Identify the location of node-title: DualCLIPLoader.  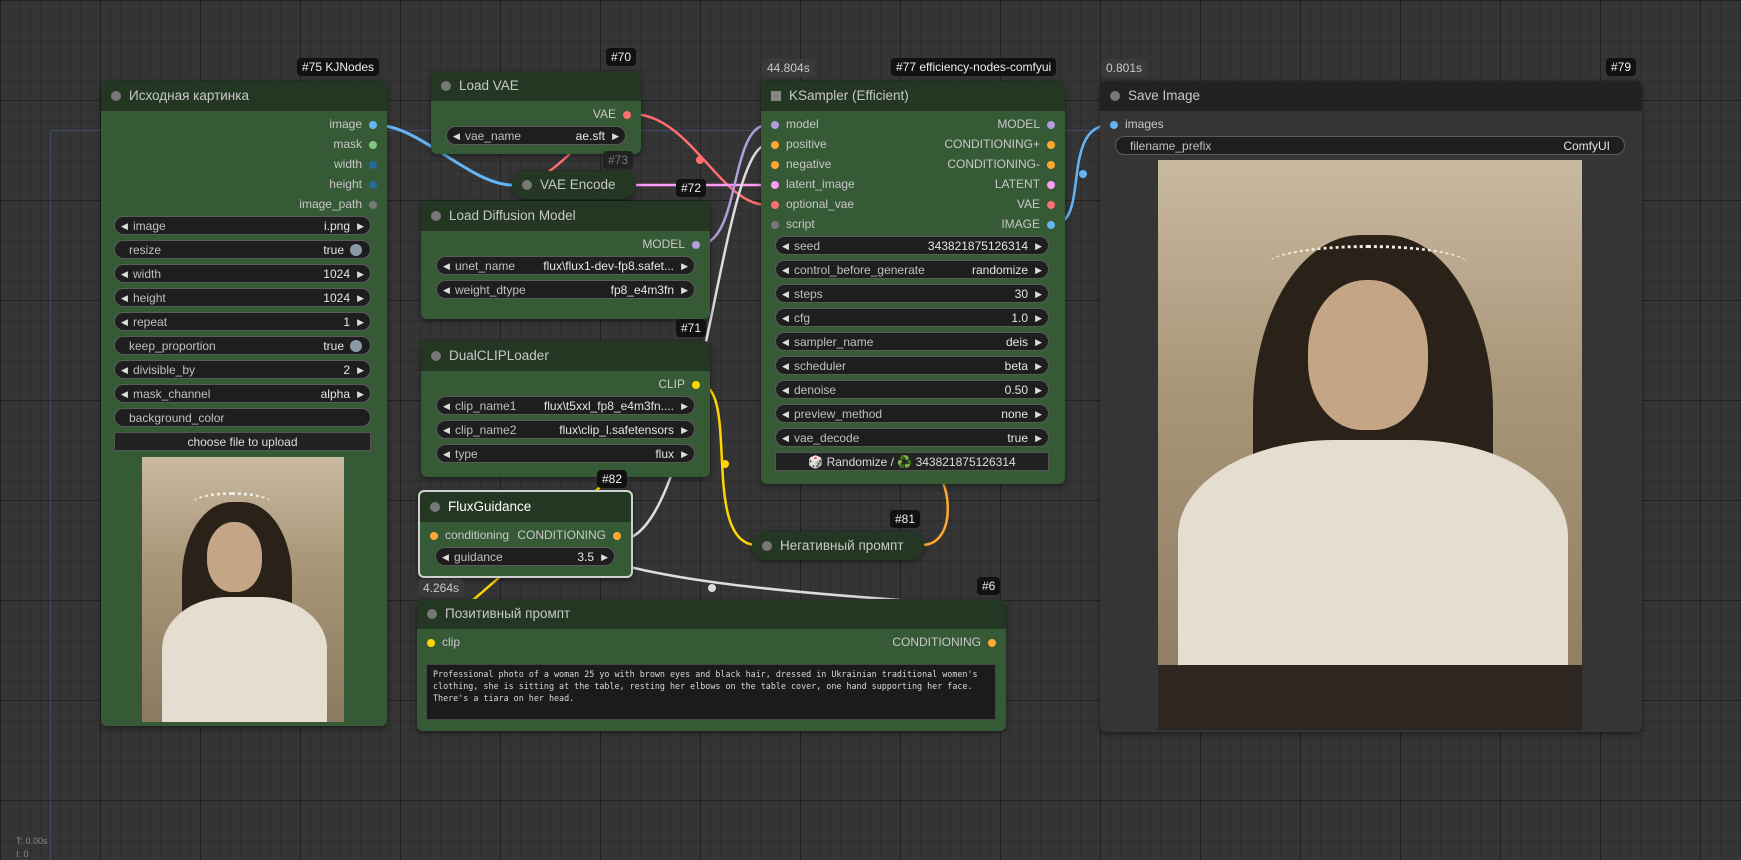
(565, 356).